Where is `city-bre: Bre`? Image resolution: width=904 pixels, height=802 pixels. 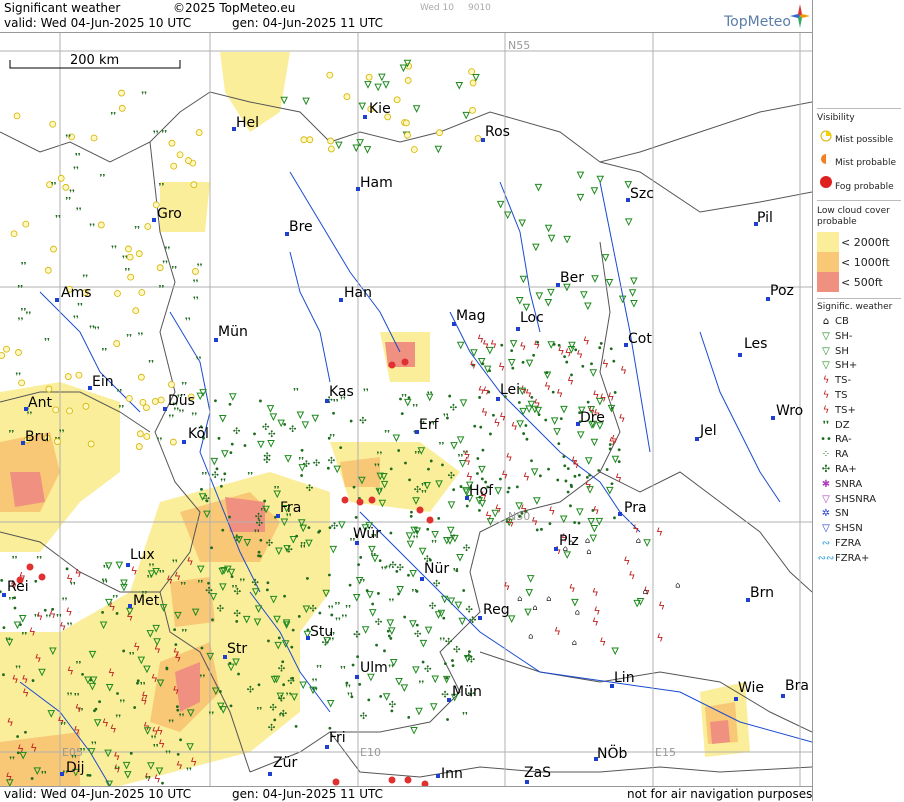
city-bre: Bre is located at coordinates (299, 227).